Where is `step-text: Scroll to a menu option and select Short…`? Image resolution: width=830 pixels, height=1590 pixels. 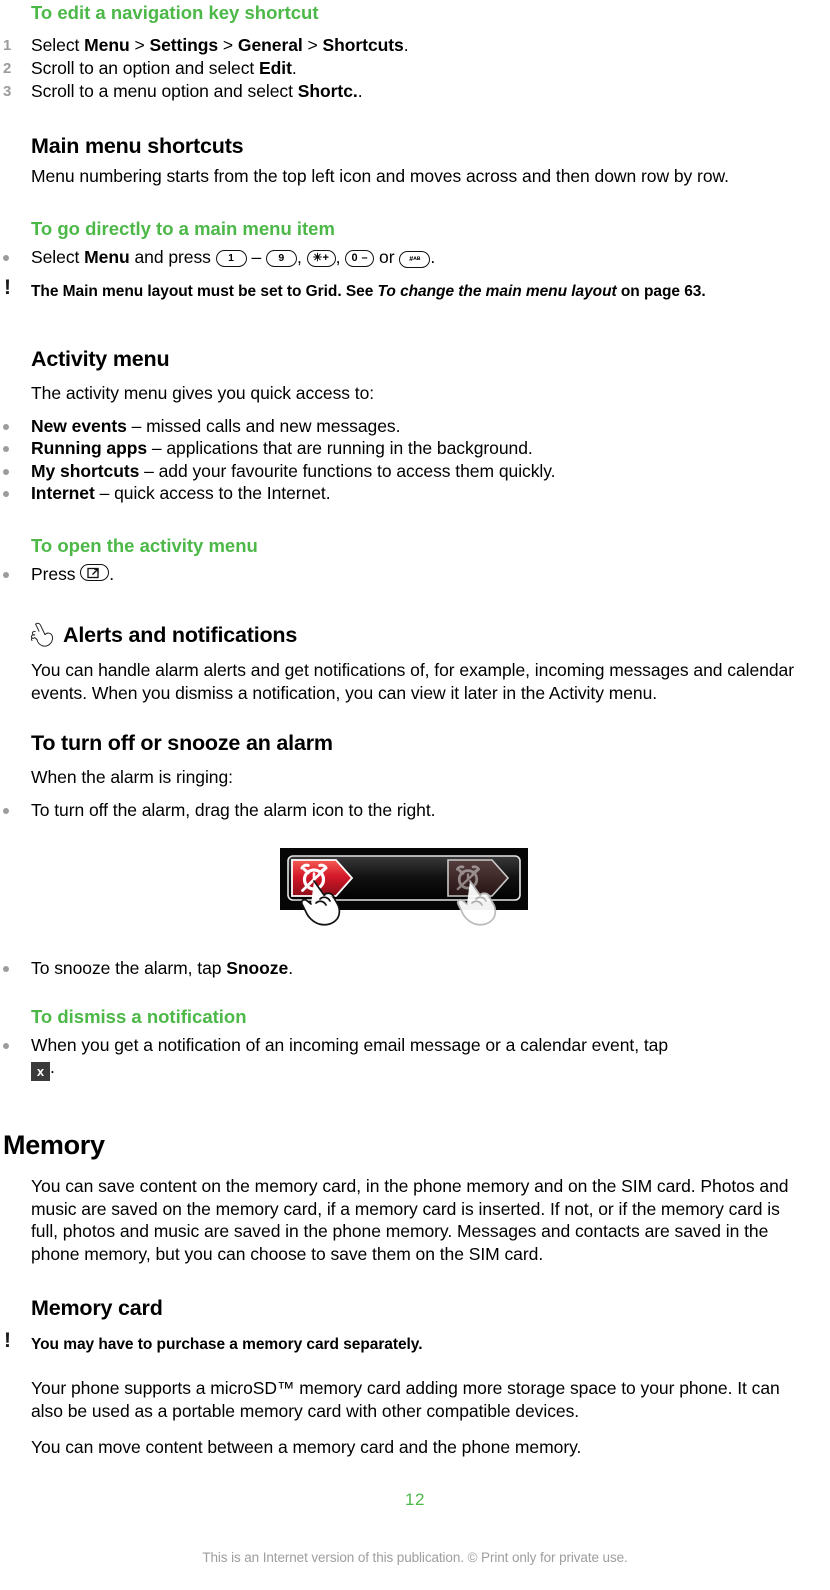 step-text: Scroll to a menu option and select Short… is located at coordinates (197, 91).